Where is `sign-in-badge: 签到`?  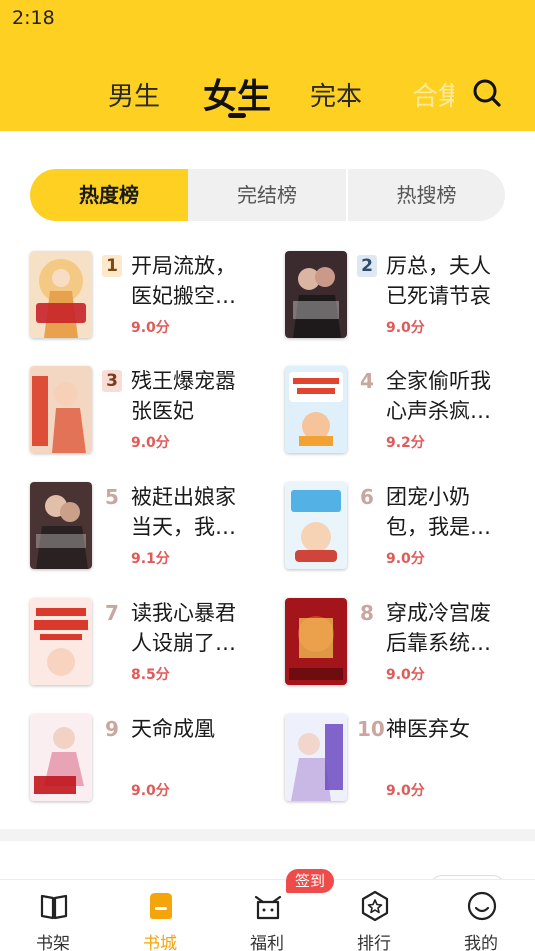 sign-in-badge: 签到 is located at coordinates (310, 881).